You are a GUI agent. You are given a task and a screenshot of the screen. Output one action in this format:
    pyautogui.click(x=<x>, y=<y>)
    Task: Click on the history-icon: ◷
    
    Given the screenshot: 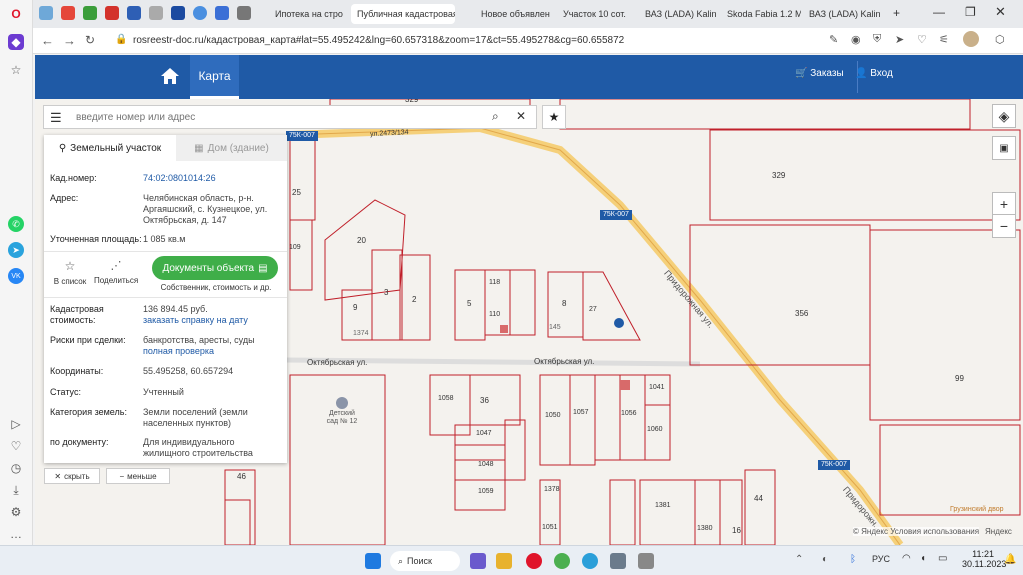 What is the action you would take?
    pyautogui.click(x=16, y=468)
    